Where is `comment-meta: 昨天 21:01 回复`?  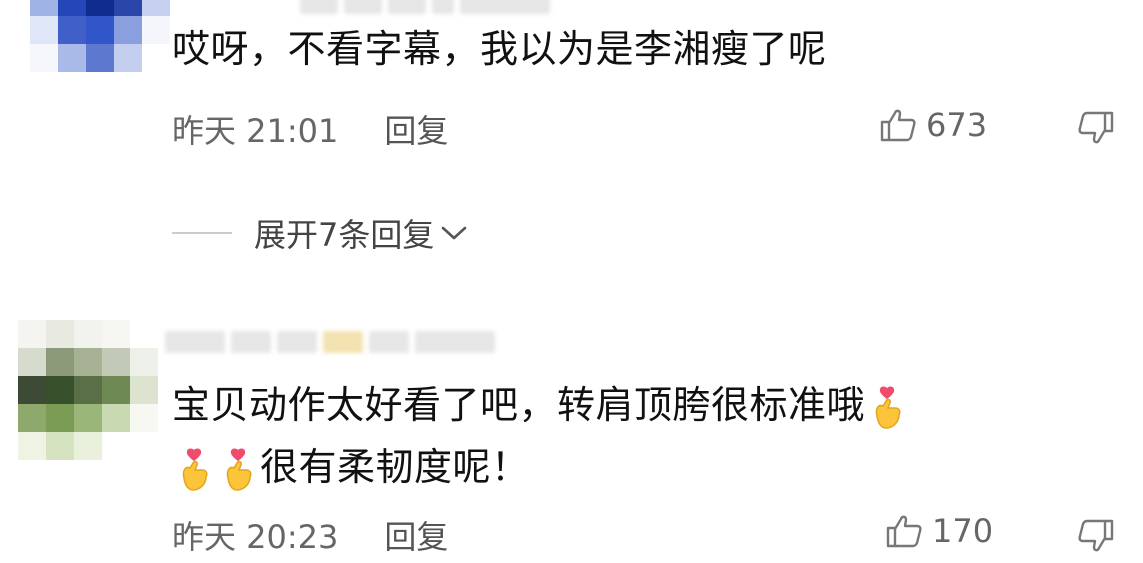
comment-meta: 昨天 21:01 回复 is located at coordinates (310, 129).